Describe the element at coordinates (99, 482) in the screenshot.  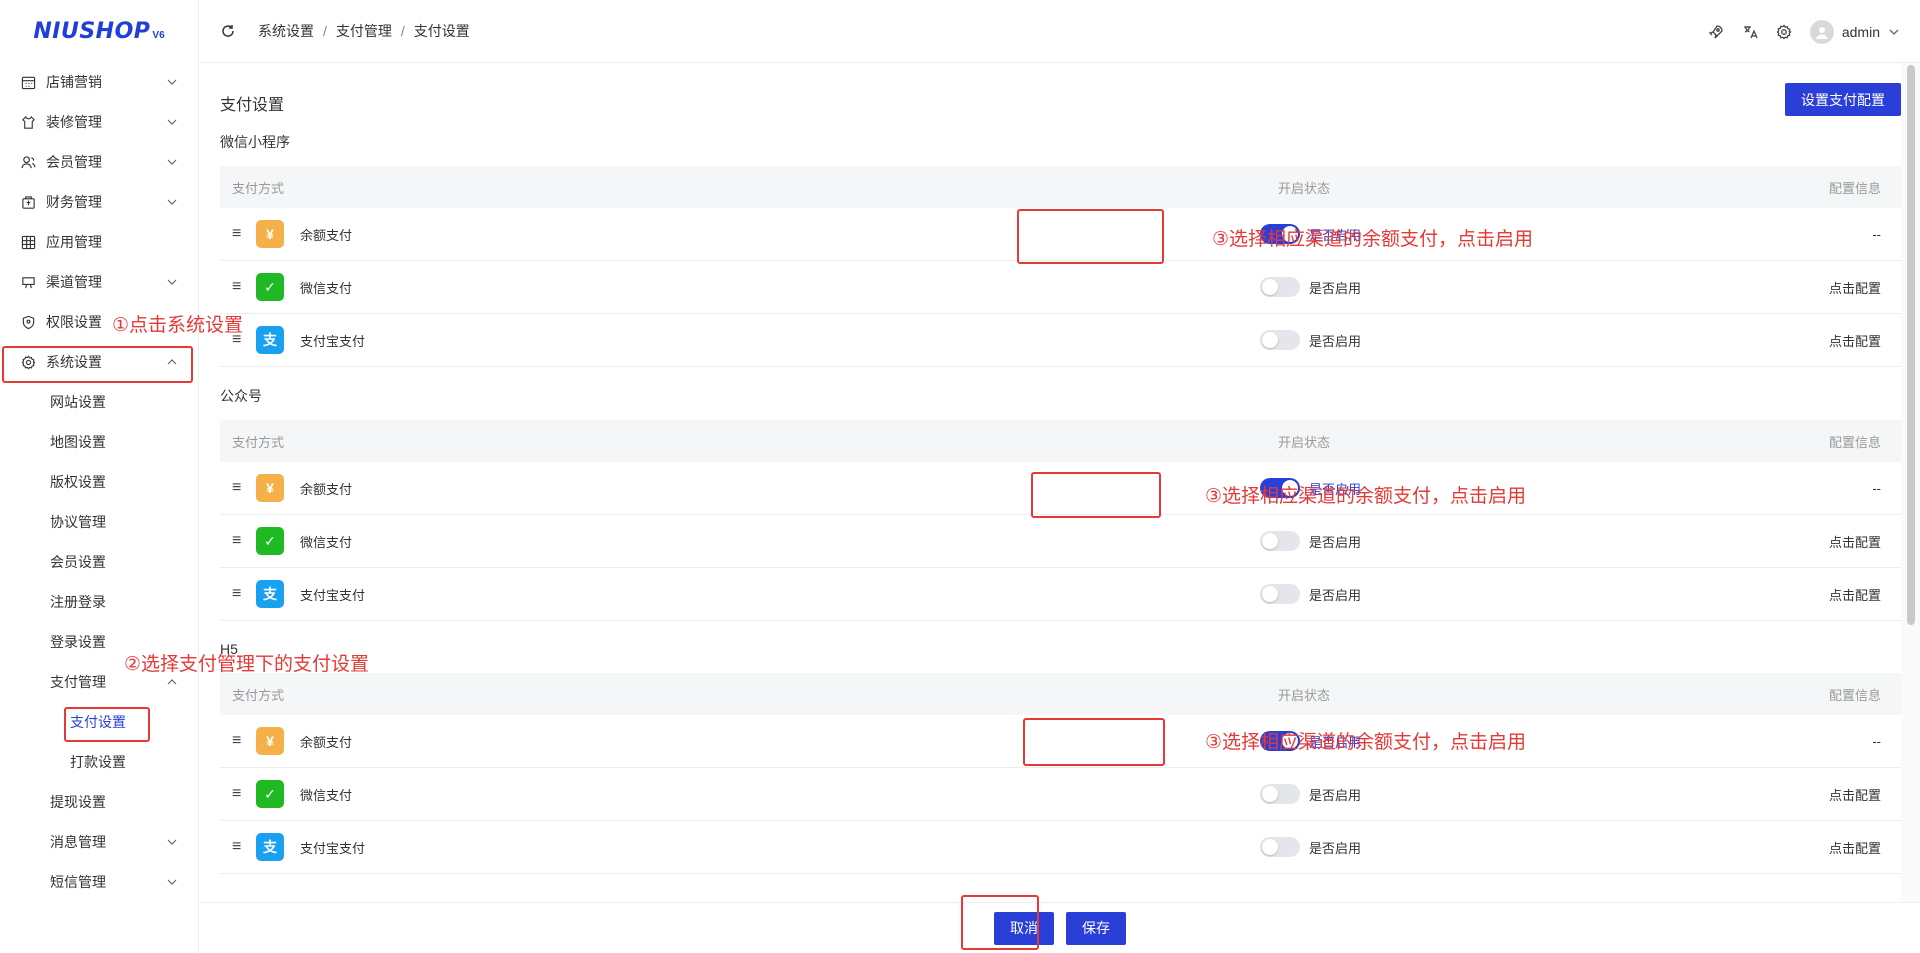
I see `sidebar-subitem: 版权设置` at that location.